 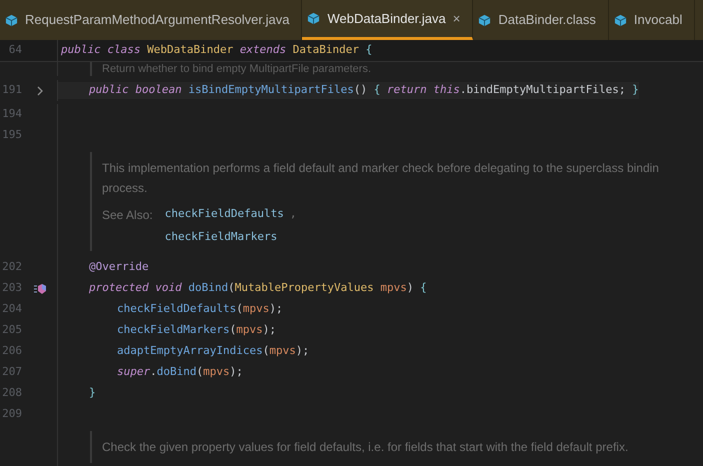 What do you see at coordinates (456, 18) in the screenshot?
I see `close-icon: ×` at bounding box center [456, 18].